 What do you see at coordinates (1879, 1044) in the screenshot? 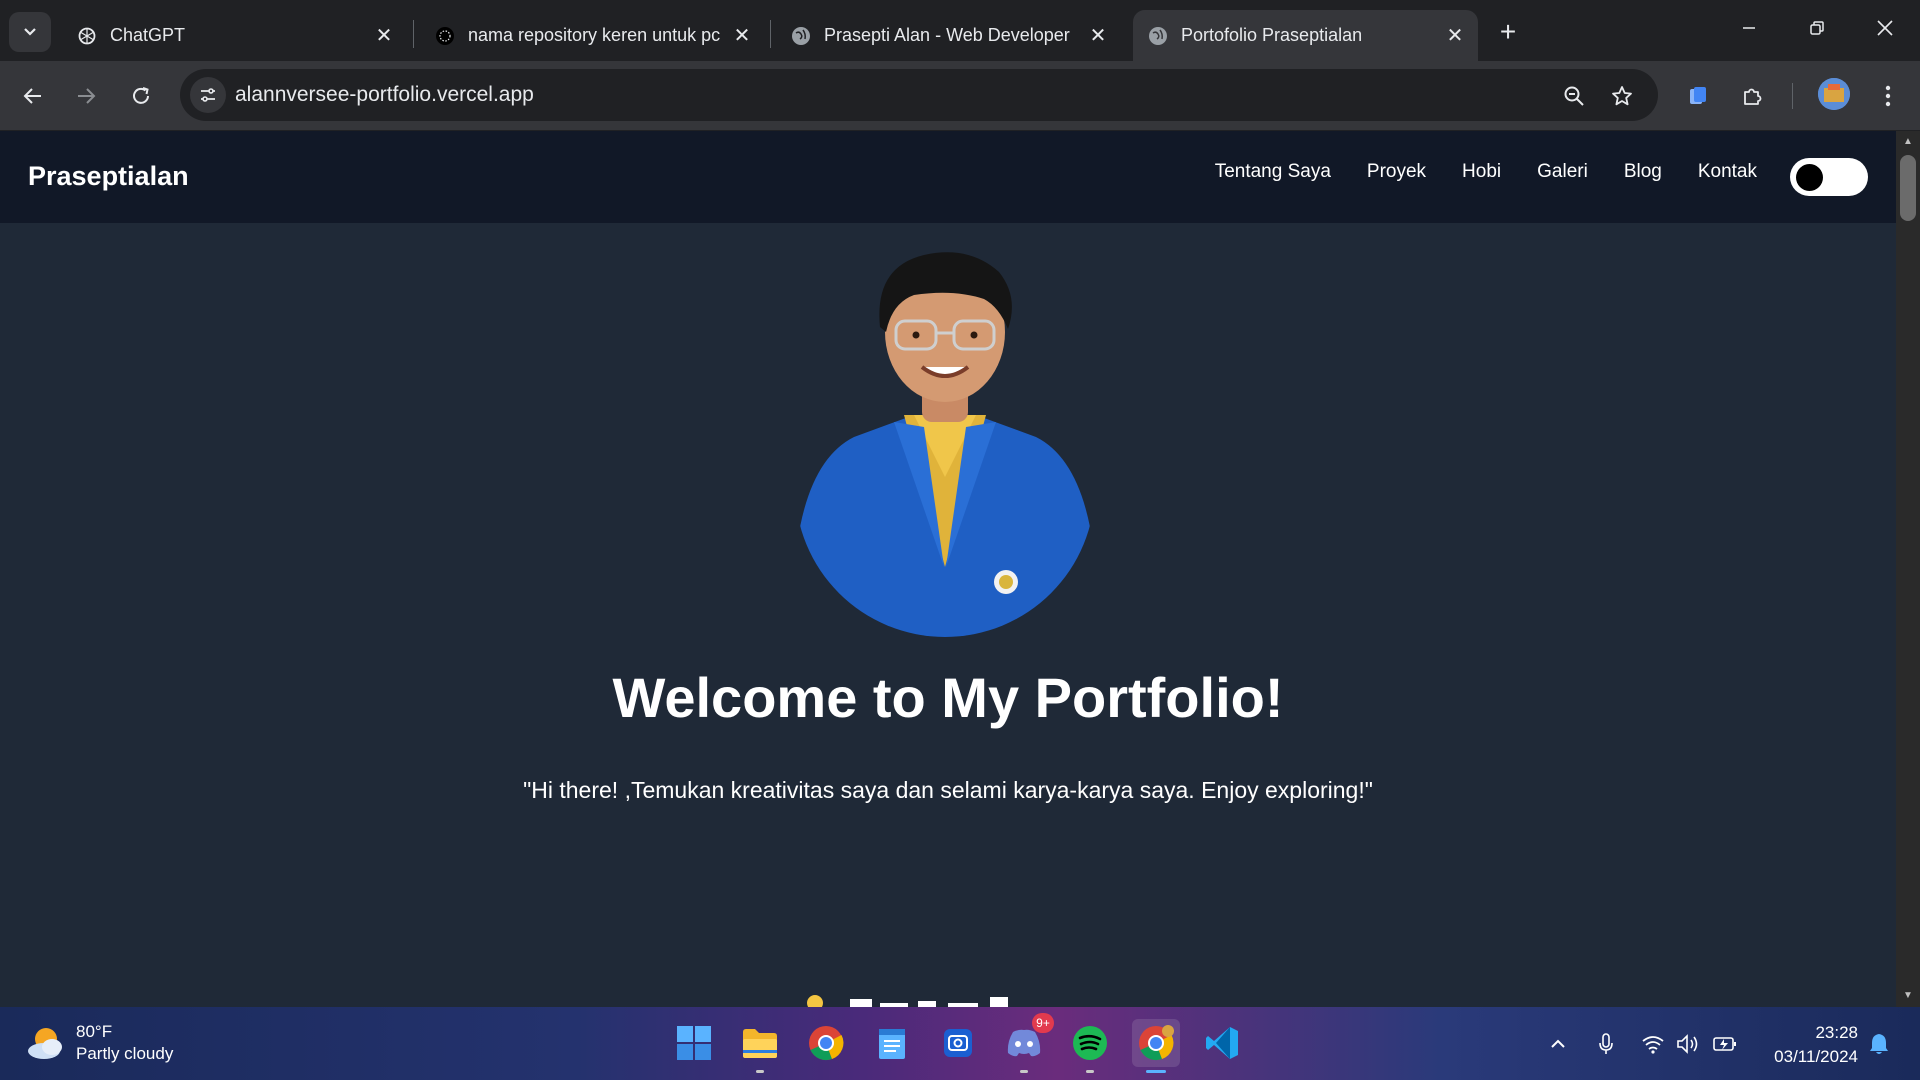
I see `notification-bell-icon` at bounding box center [1879, 1044].